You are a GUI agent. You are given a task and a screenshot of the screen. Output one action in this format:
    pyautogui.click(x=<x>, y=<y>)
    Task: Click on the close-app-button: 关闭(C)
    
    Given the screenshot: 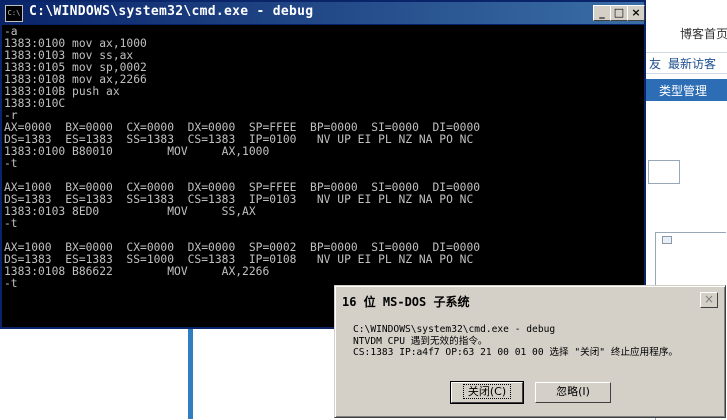 What is the action you would take?
    pyautogui.click(x=487, y=392)
    